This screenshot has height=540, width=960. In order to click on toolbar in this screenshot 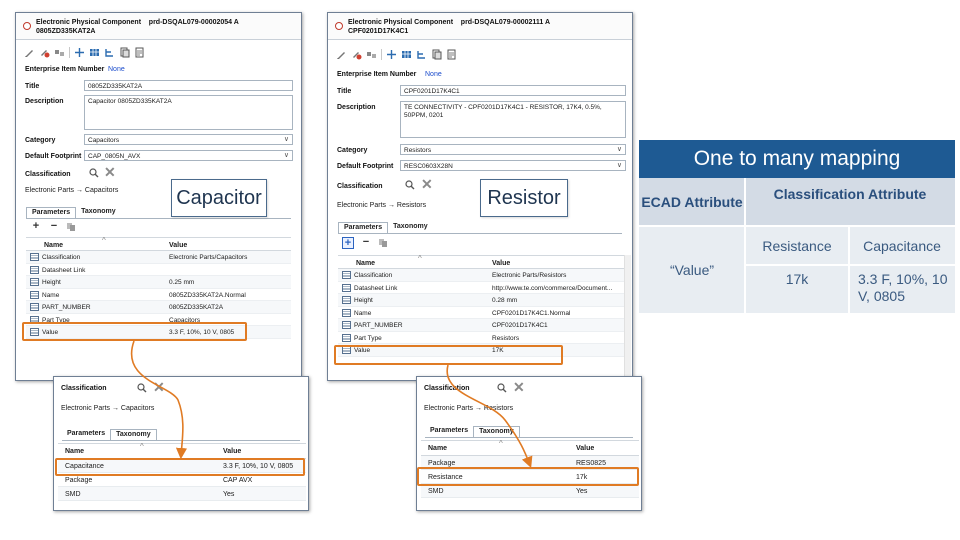, I will do `click(396, 54)`.